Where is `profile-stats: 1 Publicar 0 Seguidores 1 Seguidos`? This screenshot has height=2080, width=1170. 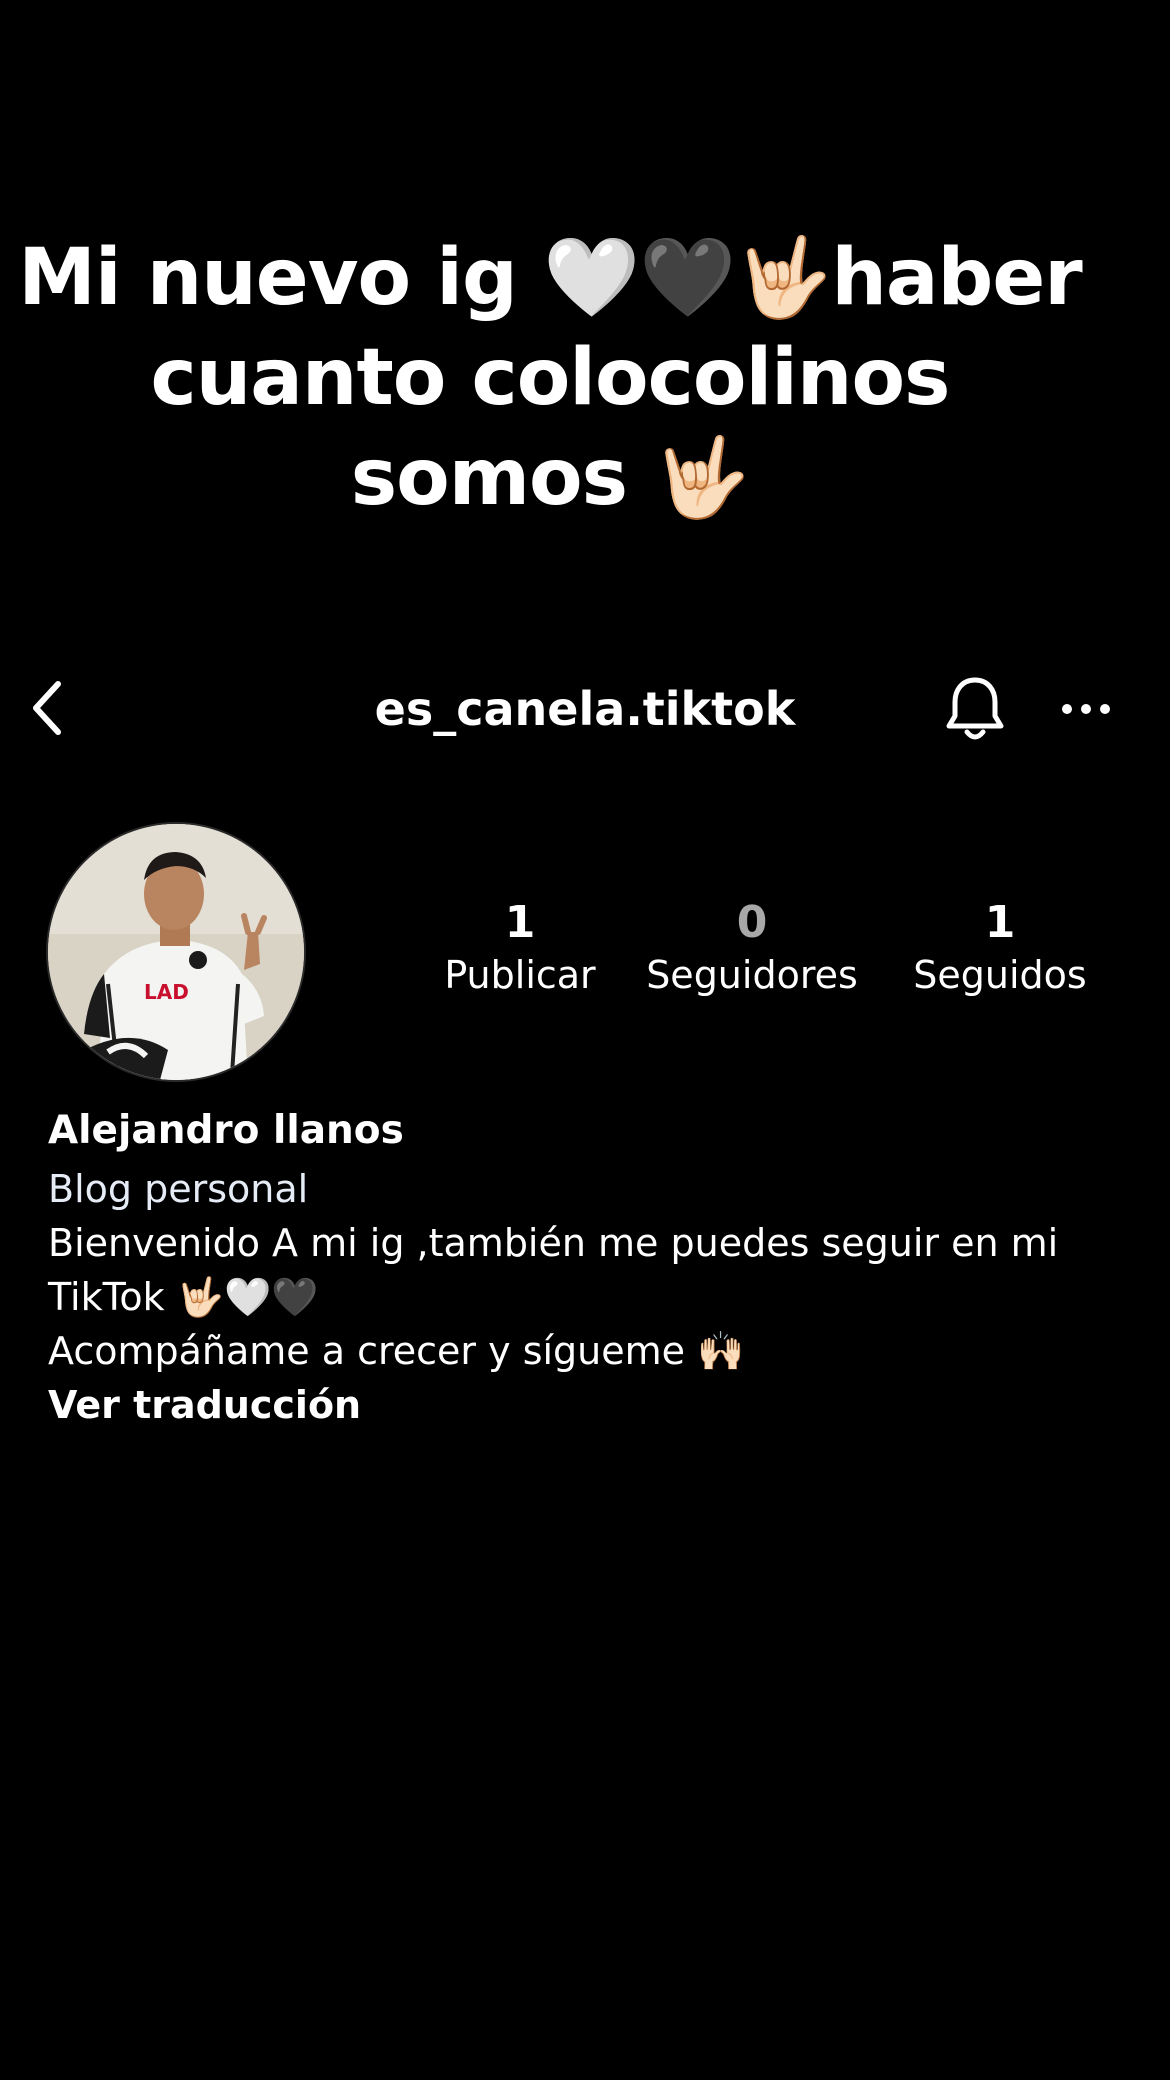 profile-stats: 1 Publicar 0 Seguidores 1 Seguidos is located at coordinates (770, 951).